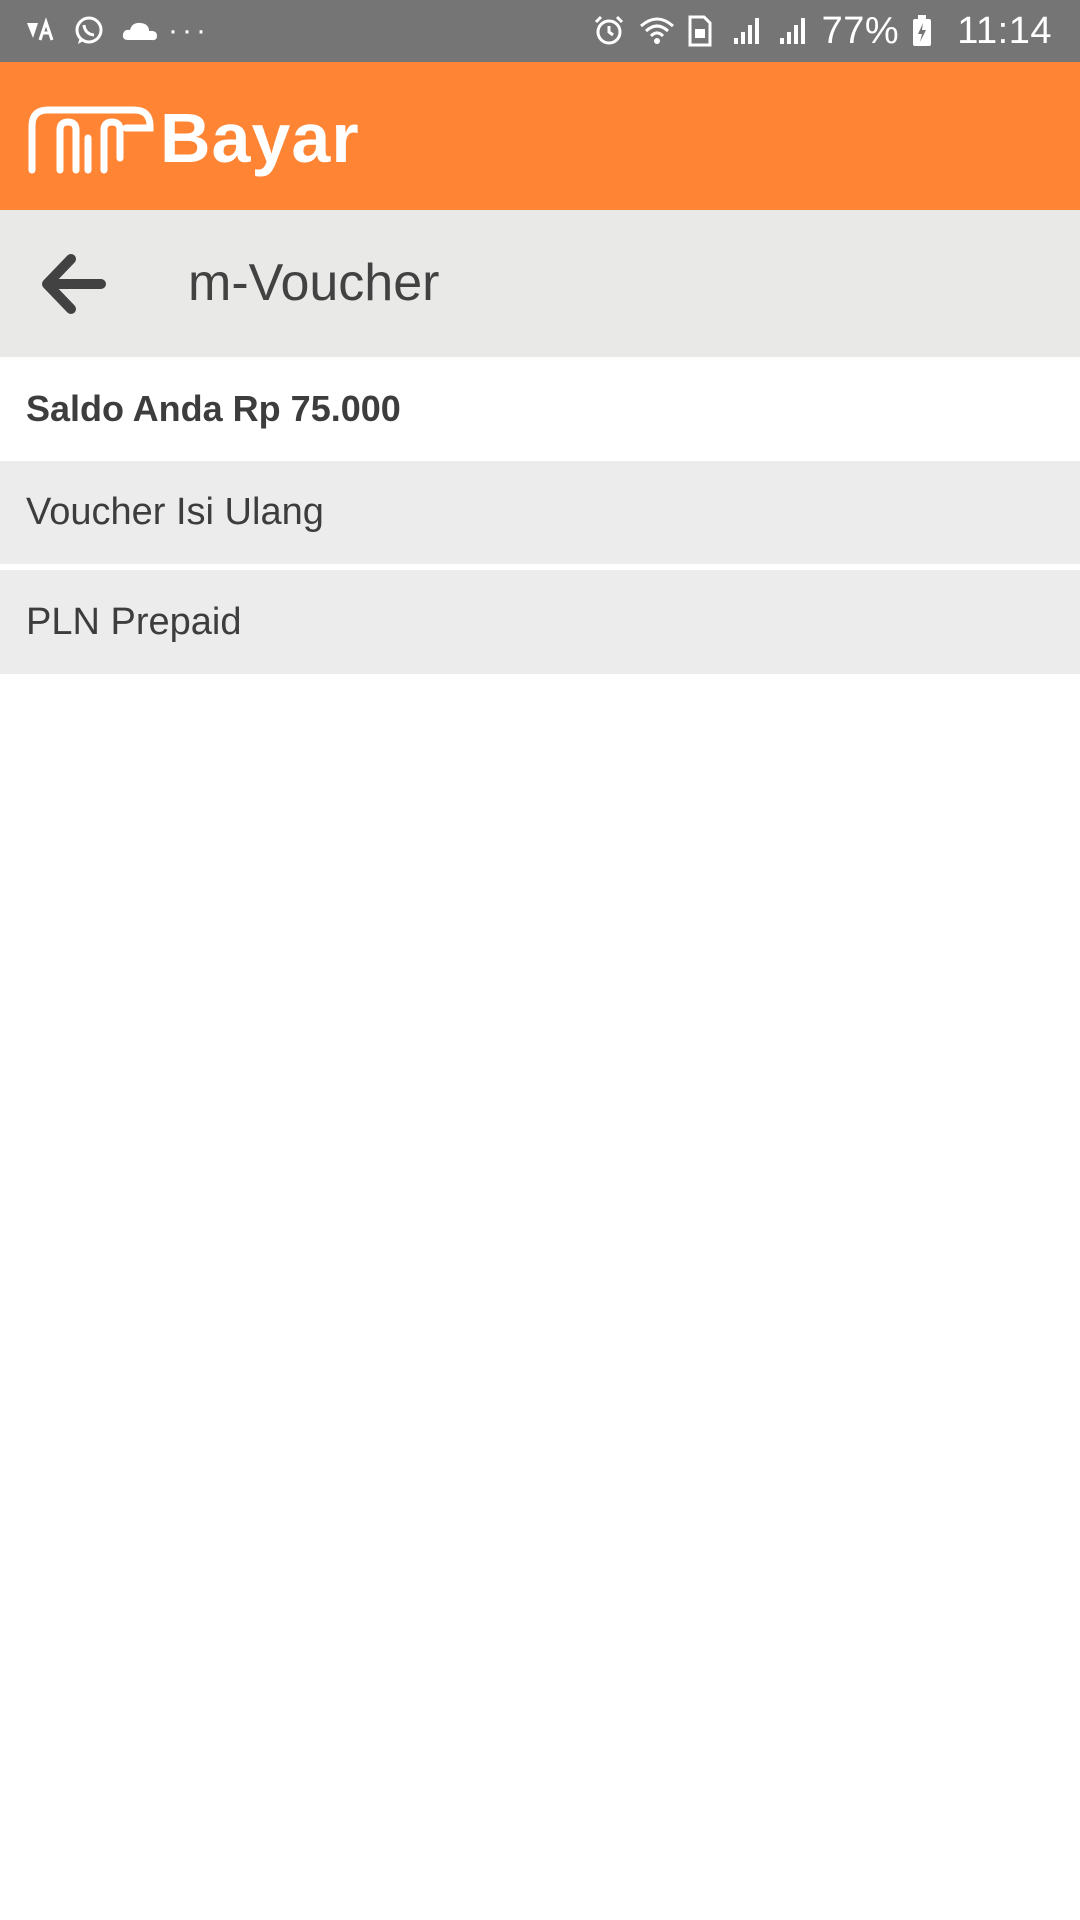  What do you see at coordinates (213, 408) in the screenshot?
I see `balance-label: Saldo Anda Rp 75.000` at bounding box center [213, 408].